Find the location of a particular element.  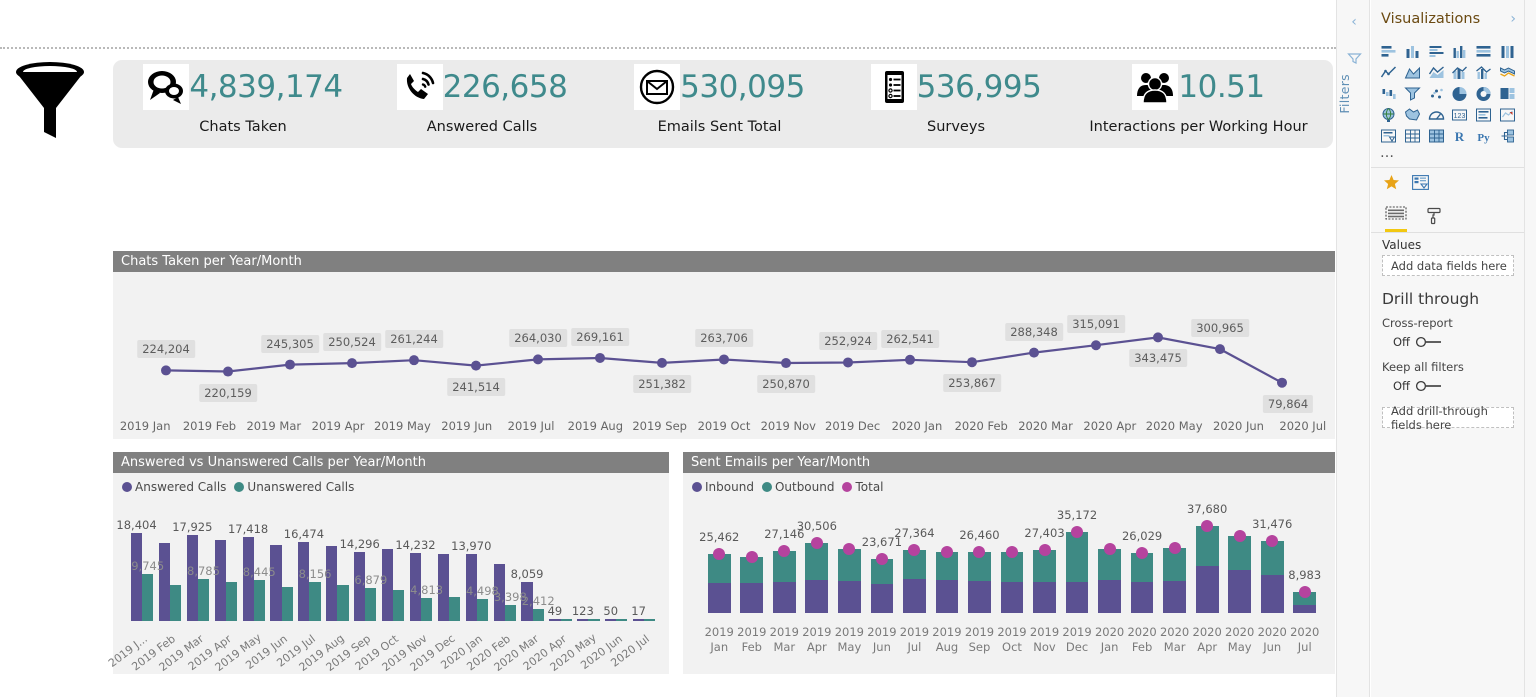

python-visual-icon: Py is located at coordinates (1484, 136).